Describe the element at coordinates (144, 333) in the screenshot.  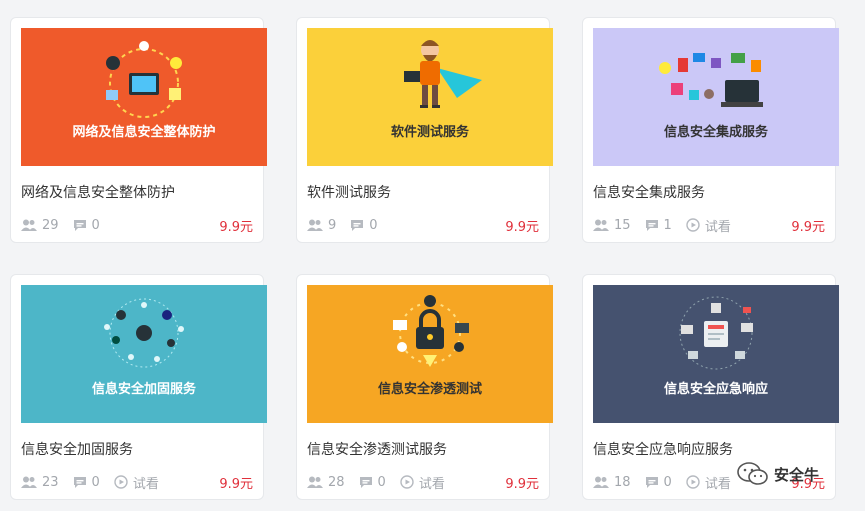
I see `hardening-illustration` at that location.